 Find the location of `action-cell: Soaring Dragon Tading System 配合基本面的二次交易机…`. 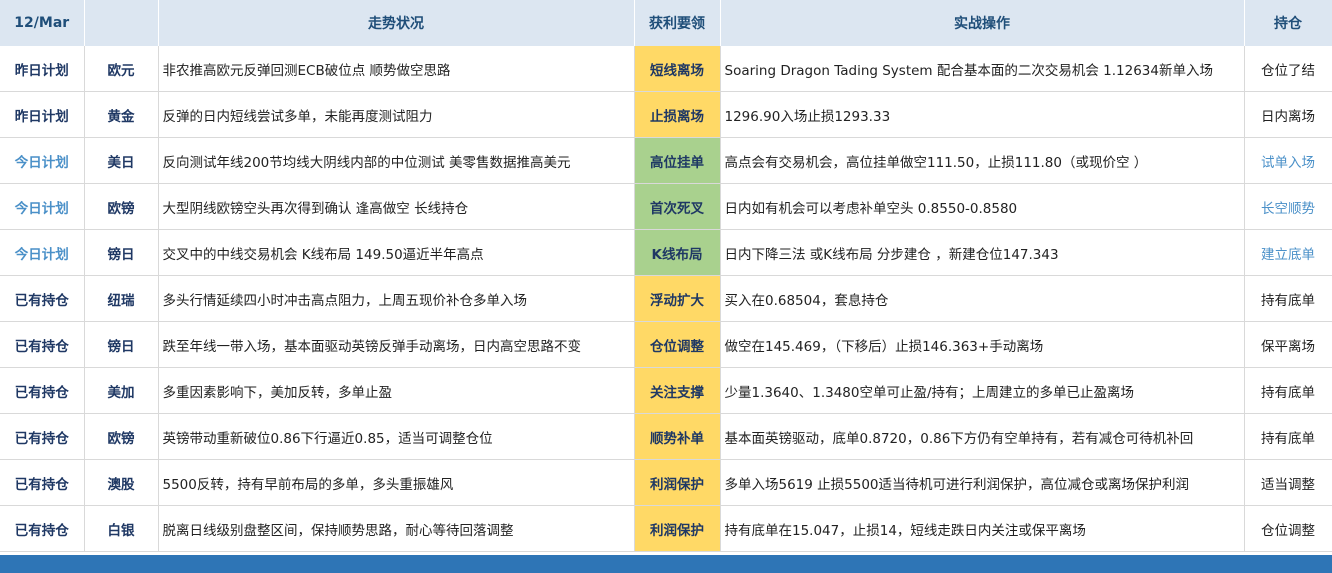

action-cell: Soaring Dragon Tading System 配合基本面的二次交易机… is located at coordinates (982, 69).